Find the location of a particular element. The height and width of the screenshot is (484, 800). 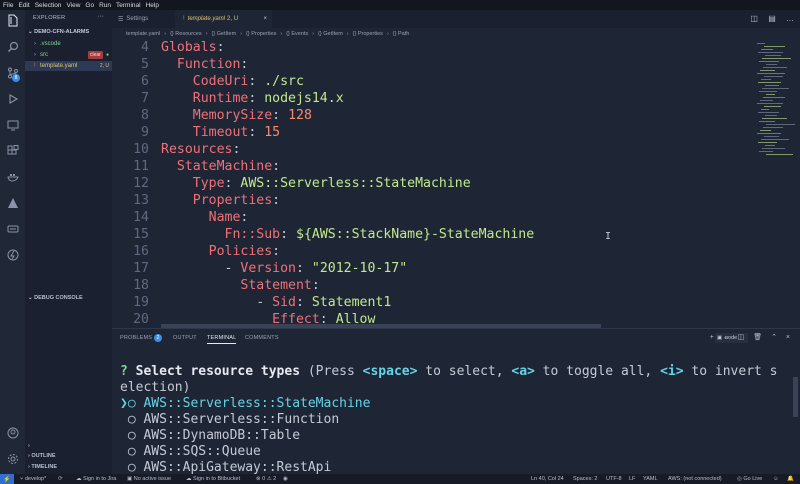

line-number: 15 is located at coordinates (141, 234).